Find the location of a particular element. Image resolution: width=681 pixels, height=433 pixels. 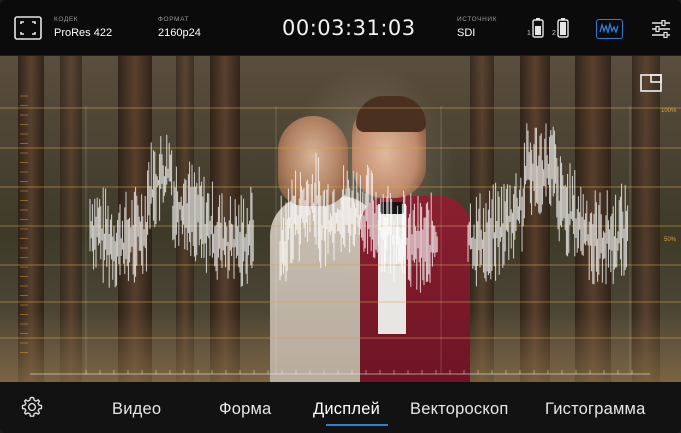

codec-info: КОДЕК ProRes 422 is located at coordinates (83, 28).